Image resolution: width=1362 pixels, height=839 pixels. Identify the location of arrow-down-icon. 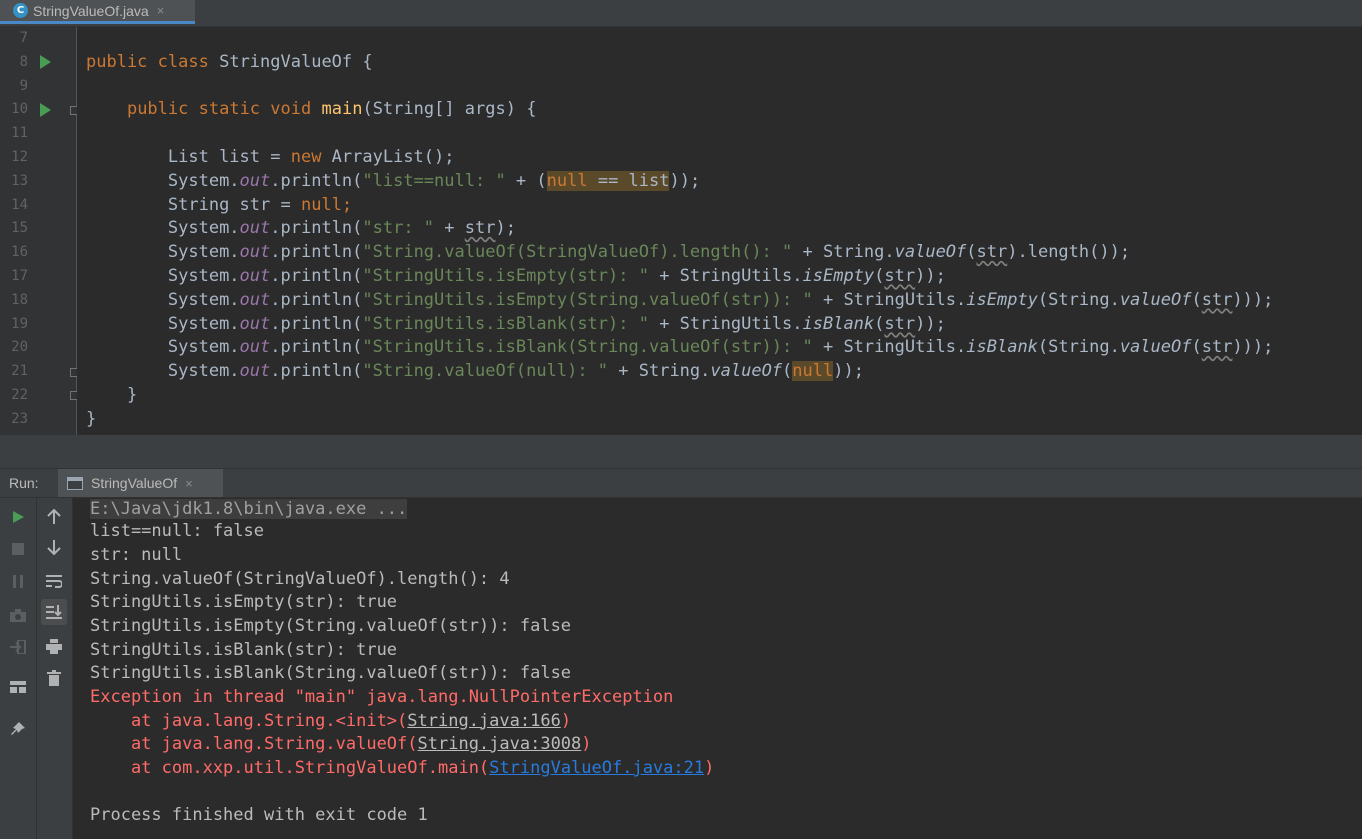
(54, 548).